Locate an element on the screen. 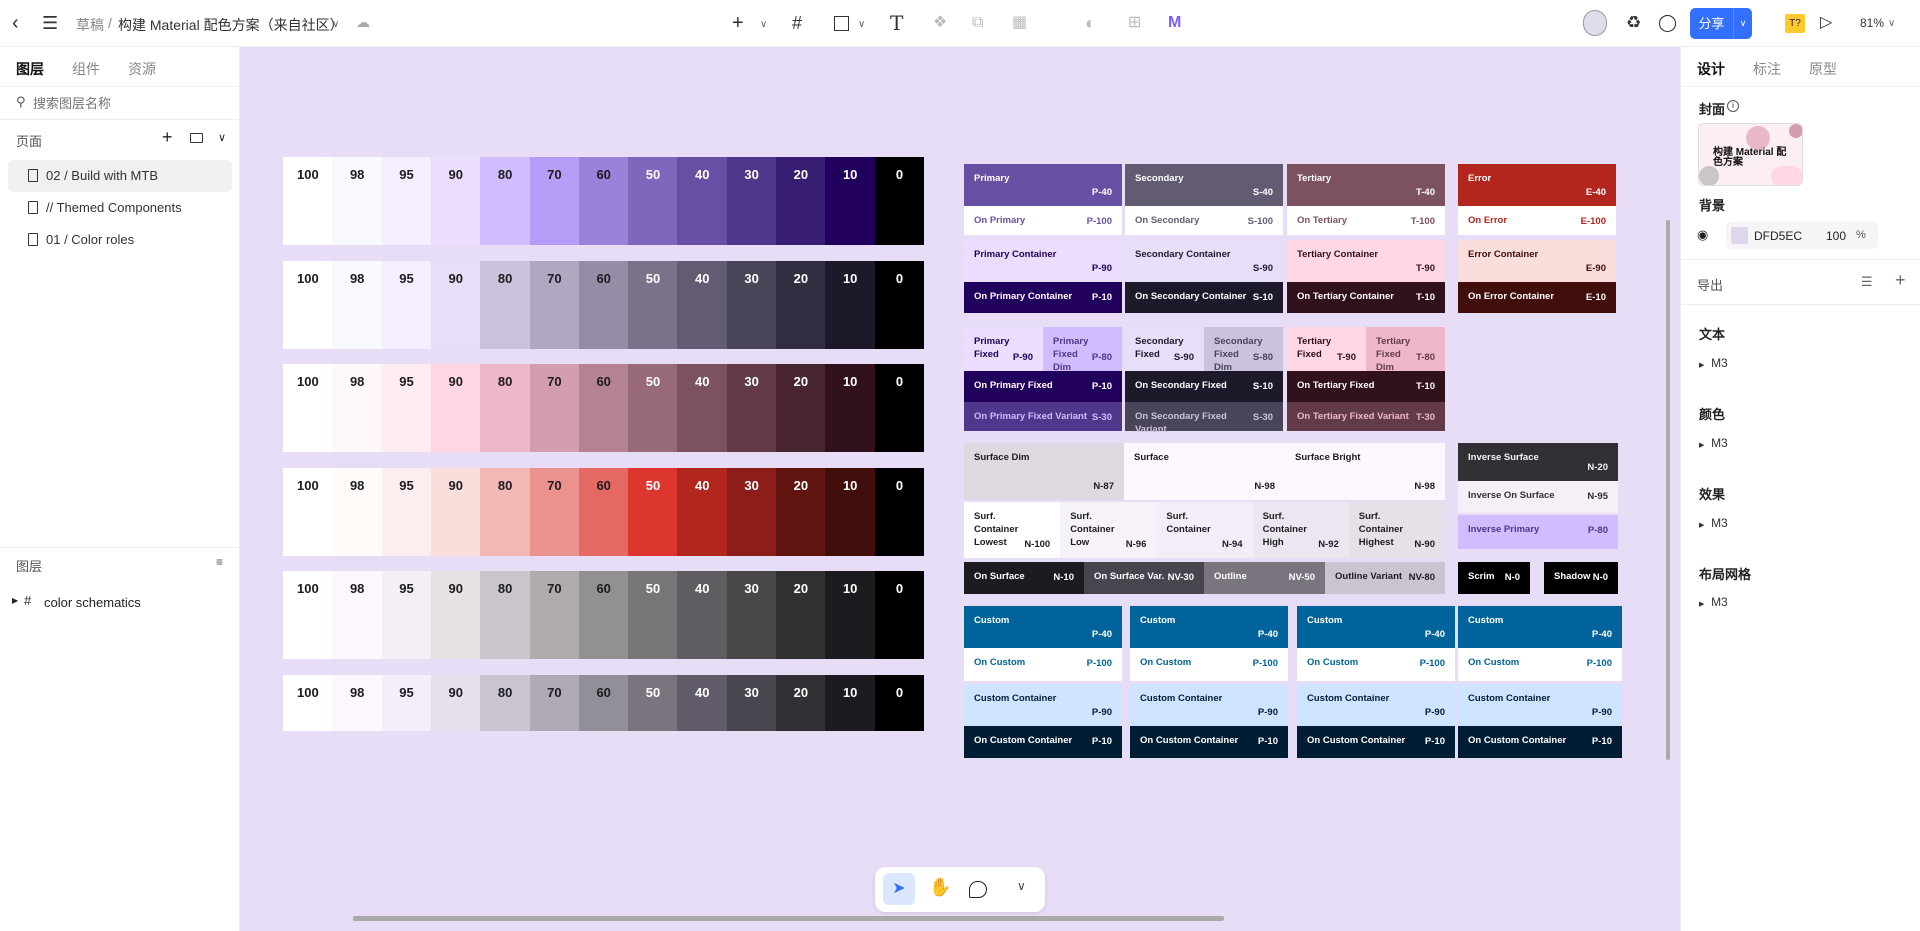 The image size is (1920, 931). add-page-icon: + is located at coordinates (167, 137).